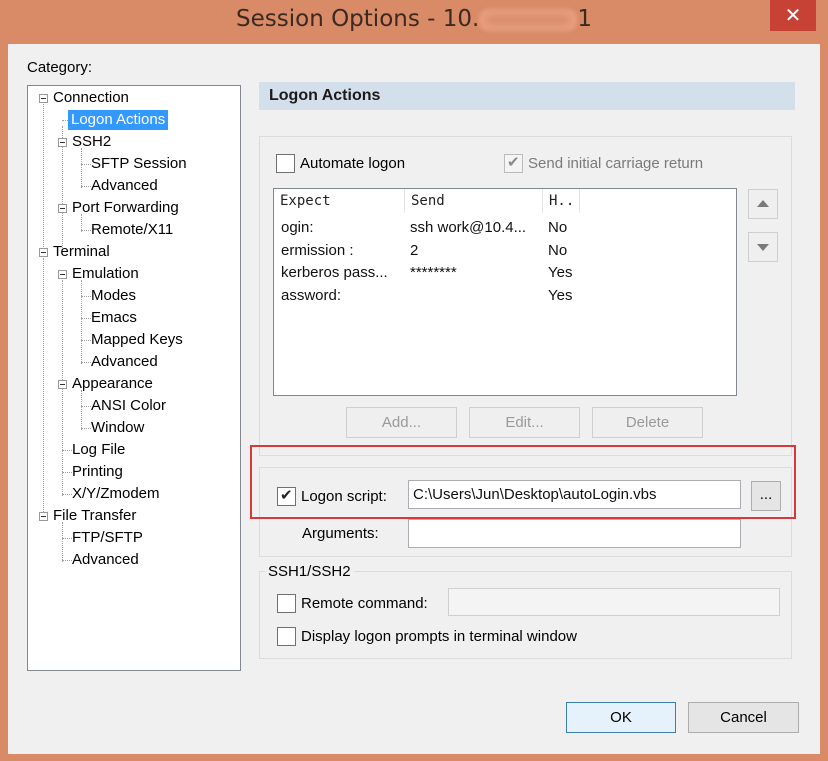 Image resolution: width=828 pixels, height=761 pixels. I want to click on tree-item-modes: Modes, so click(113, 296).